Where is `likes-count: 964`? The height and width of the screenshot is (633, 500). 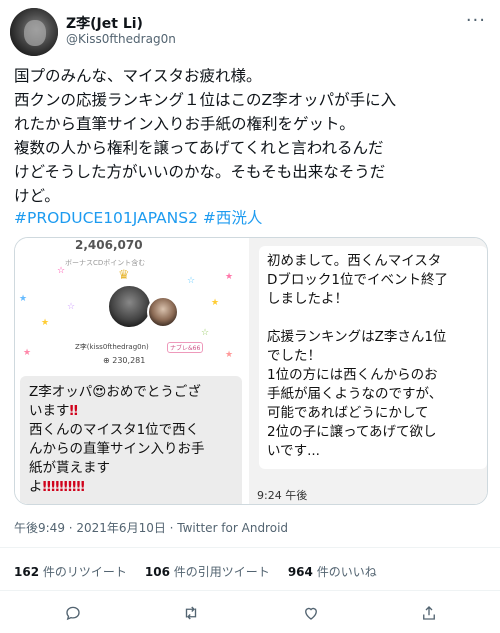 likes-count: 964 is located at coordinates (300, 572).